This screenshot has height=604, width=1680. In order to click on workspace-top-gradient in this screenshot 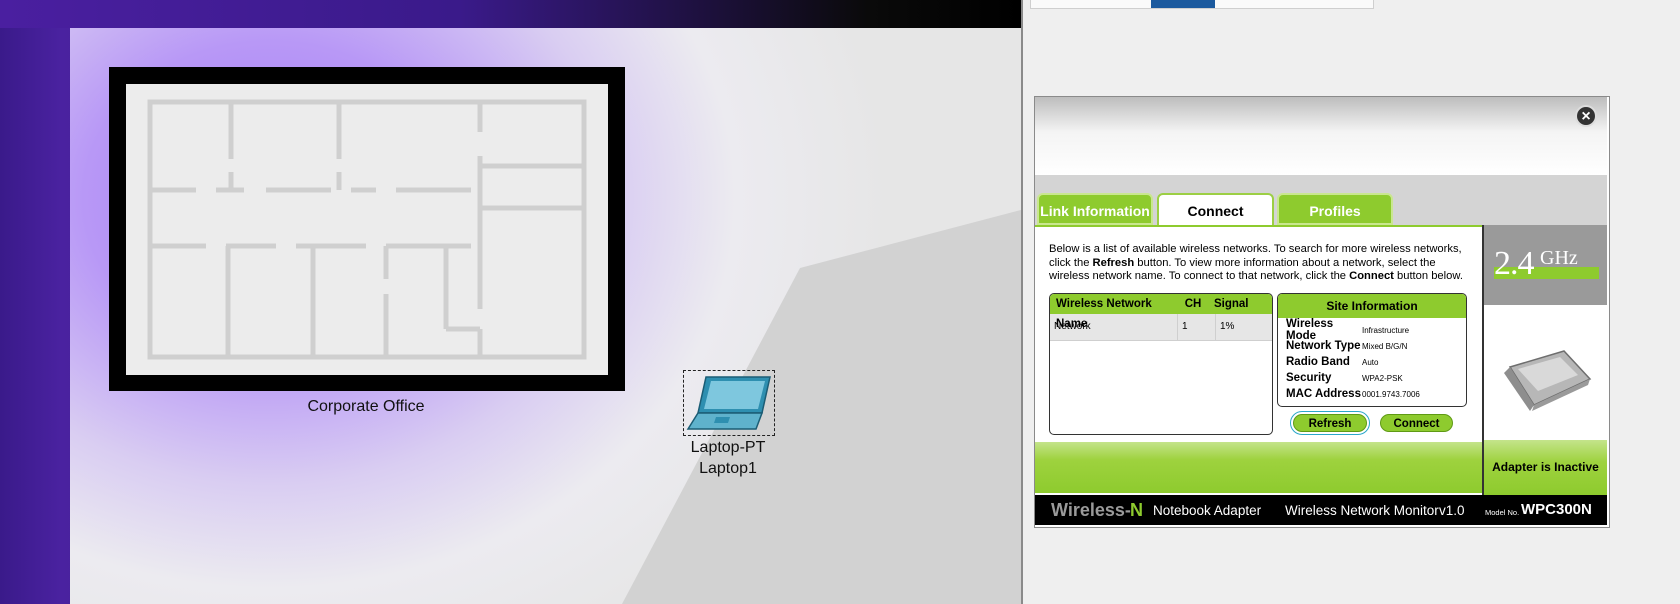, I will do `click(510, 14)`.